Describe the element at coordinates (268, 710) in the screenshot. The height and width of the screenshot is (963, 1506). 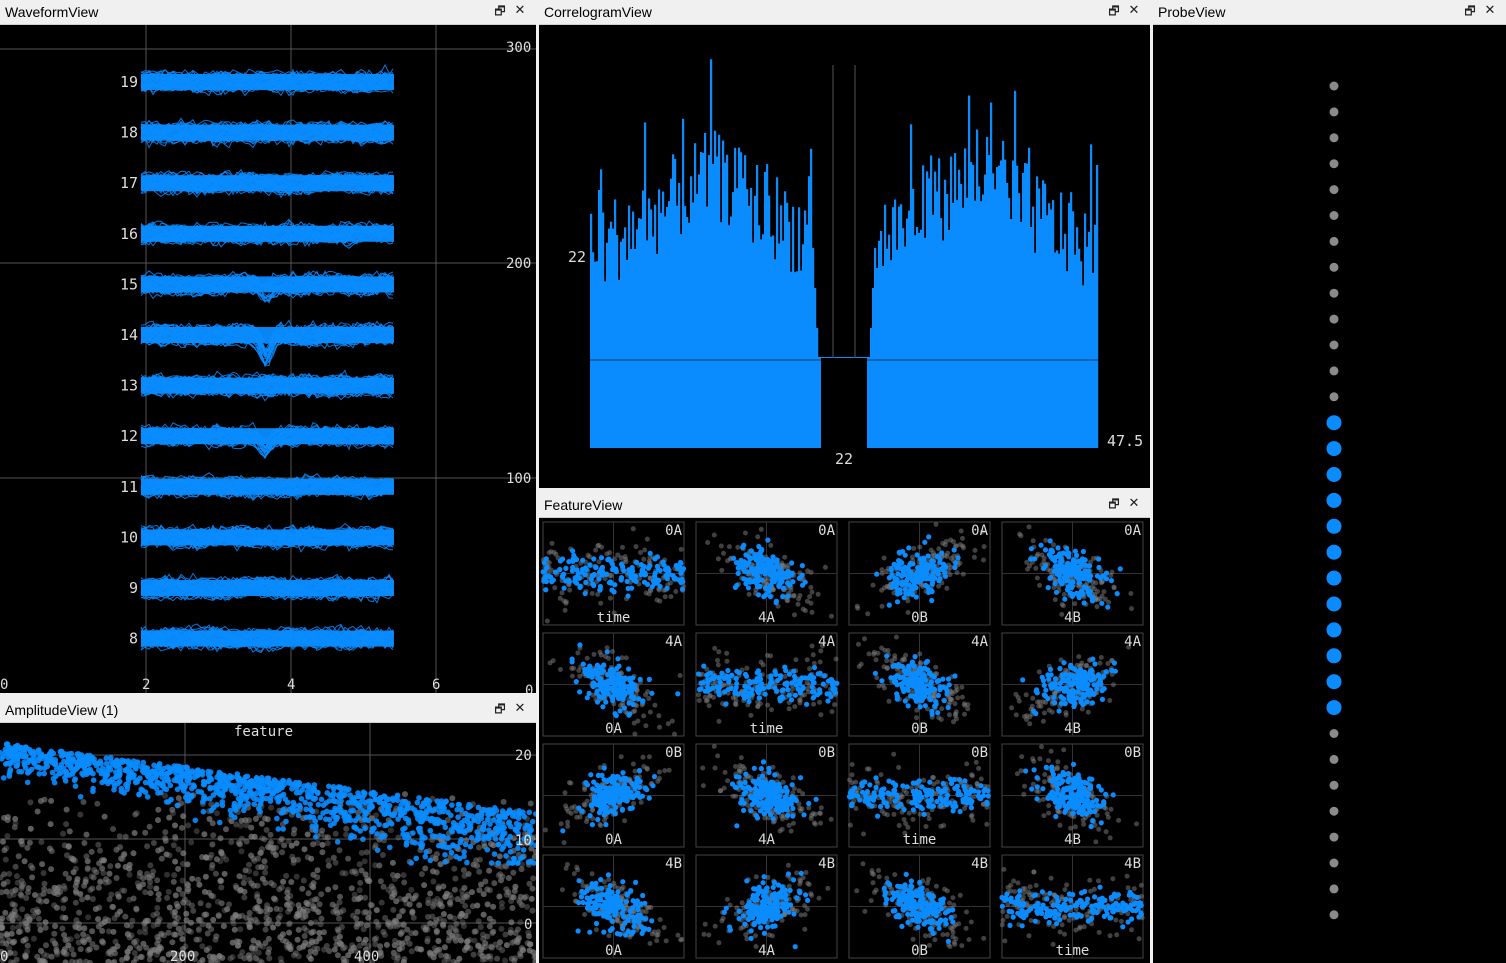
I see `amplitude-titlebar: AmplitudeView (1) 🗗 ✕` at that location.